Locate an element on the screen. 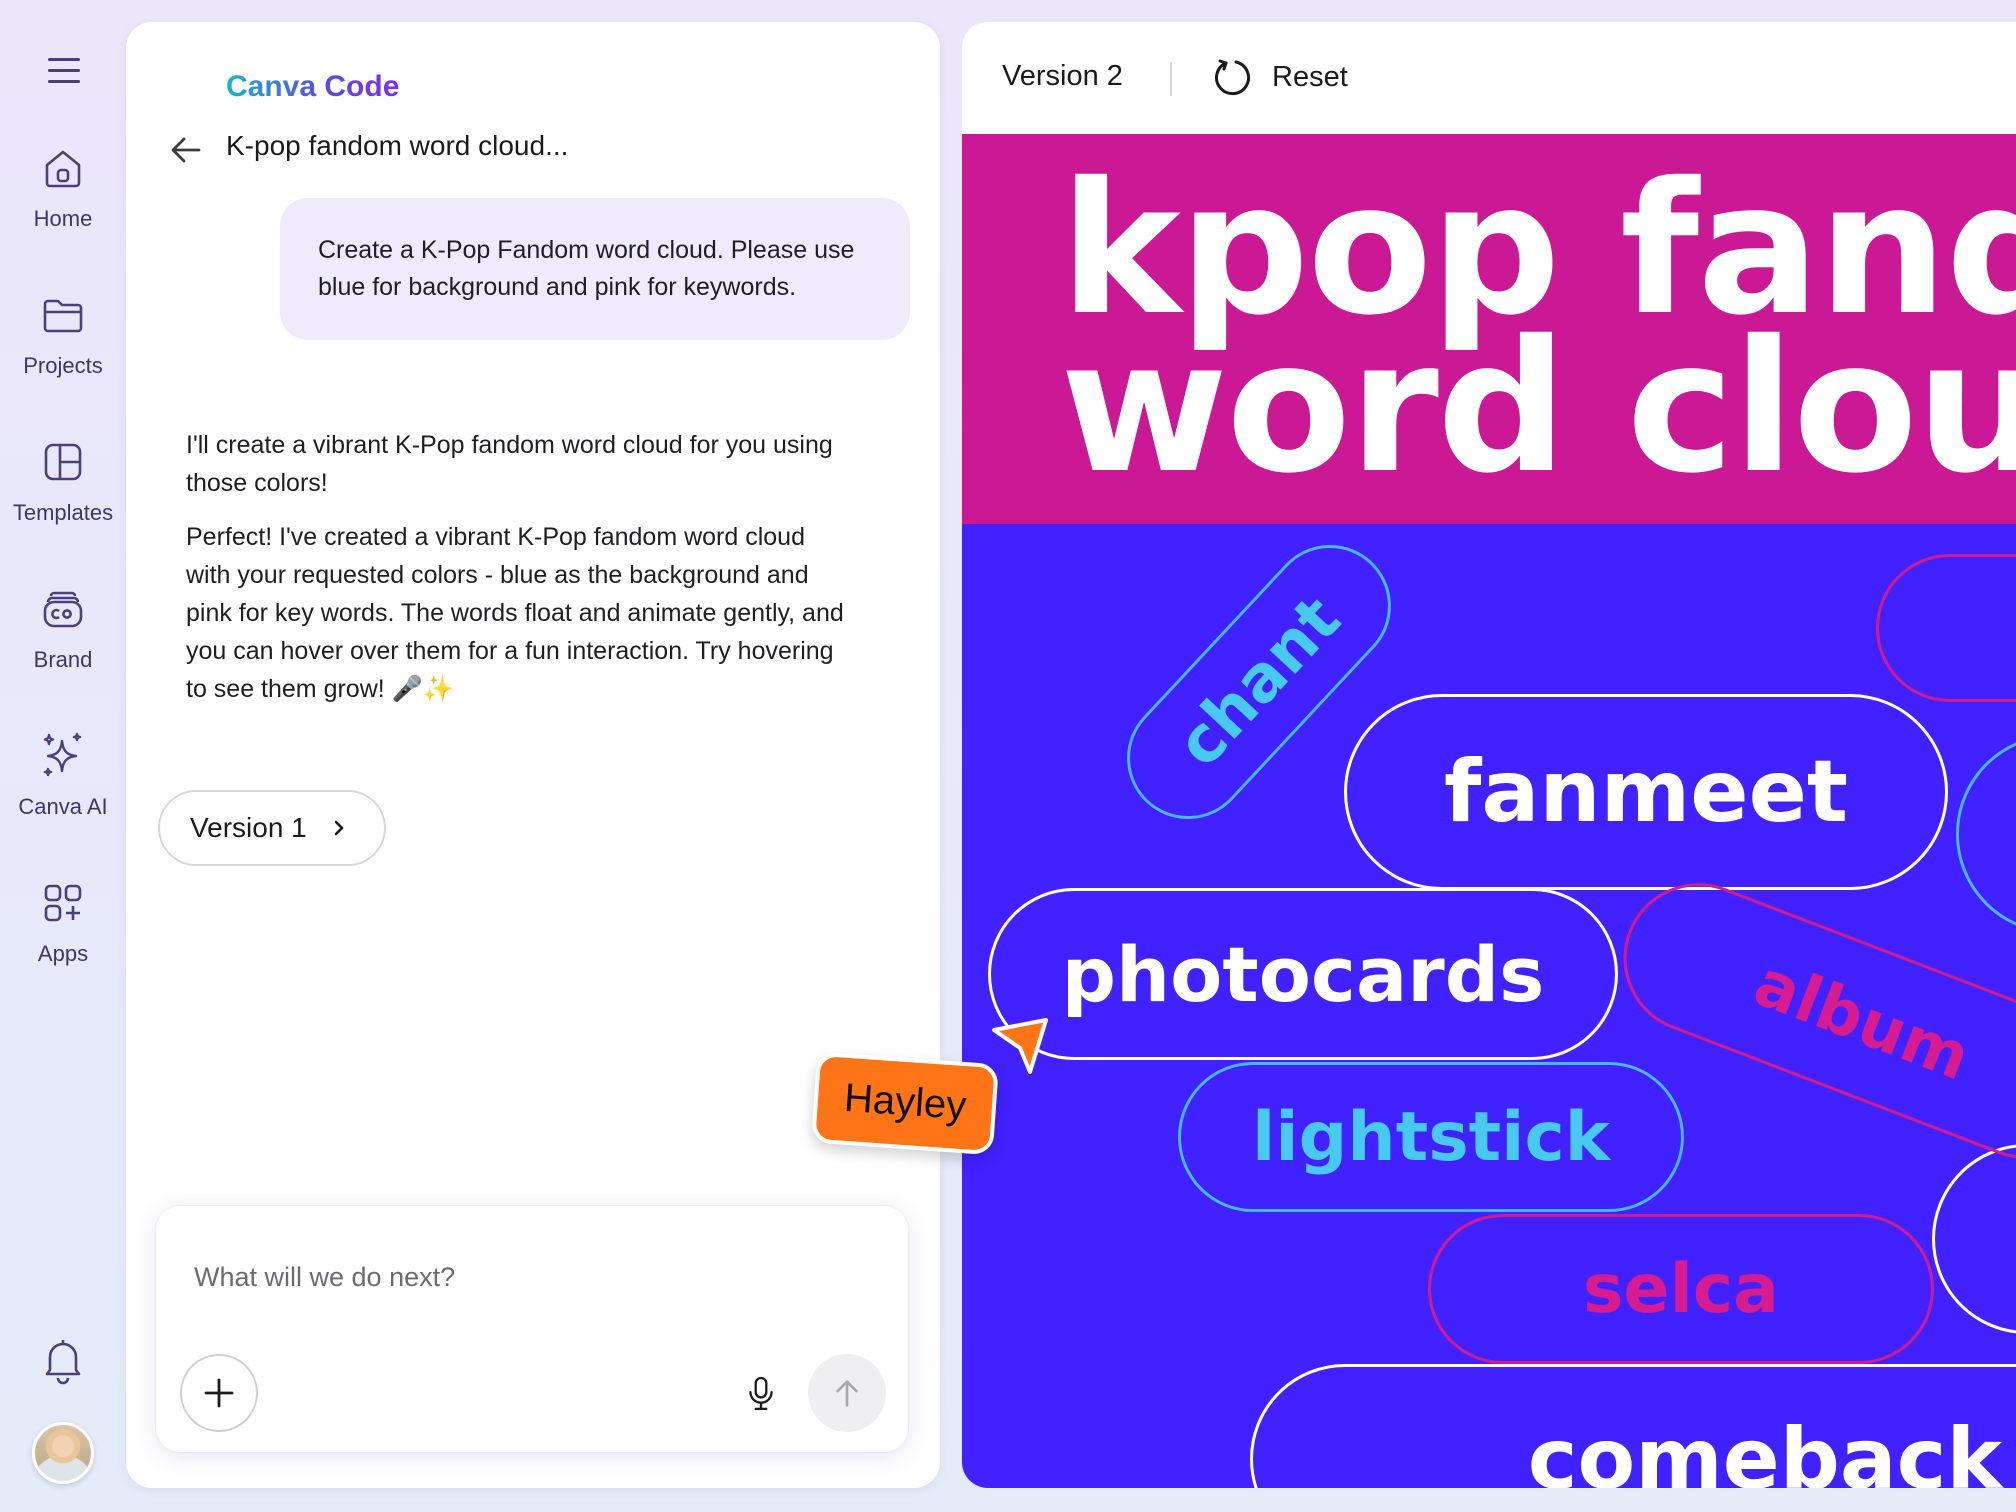 This screenshot has height=1512, width=2016. collaborator-cursor-icon is located at coordinates (1020, 1046).